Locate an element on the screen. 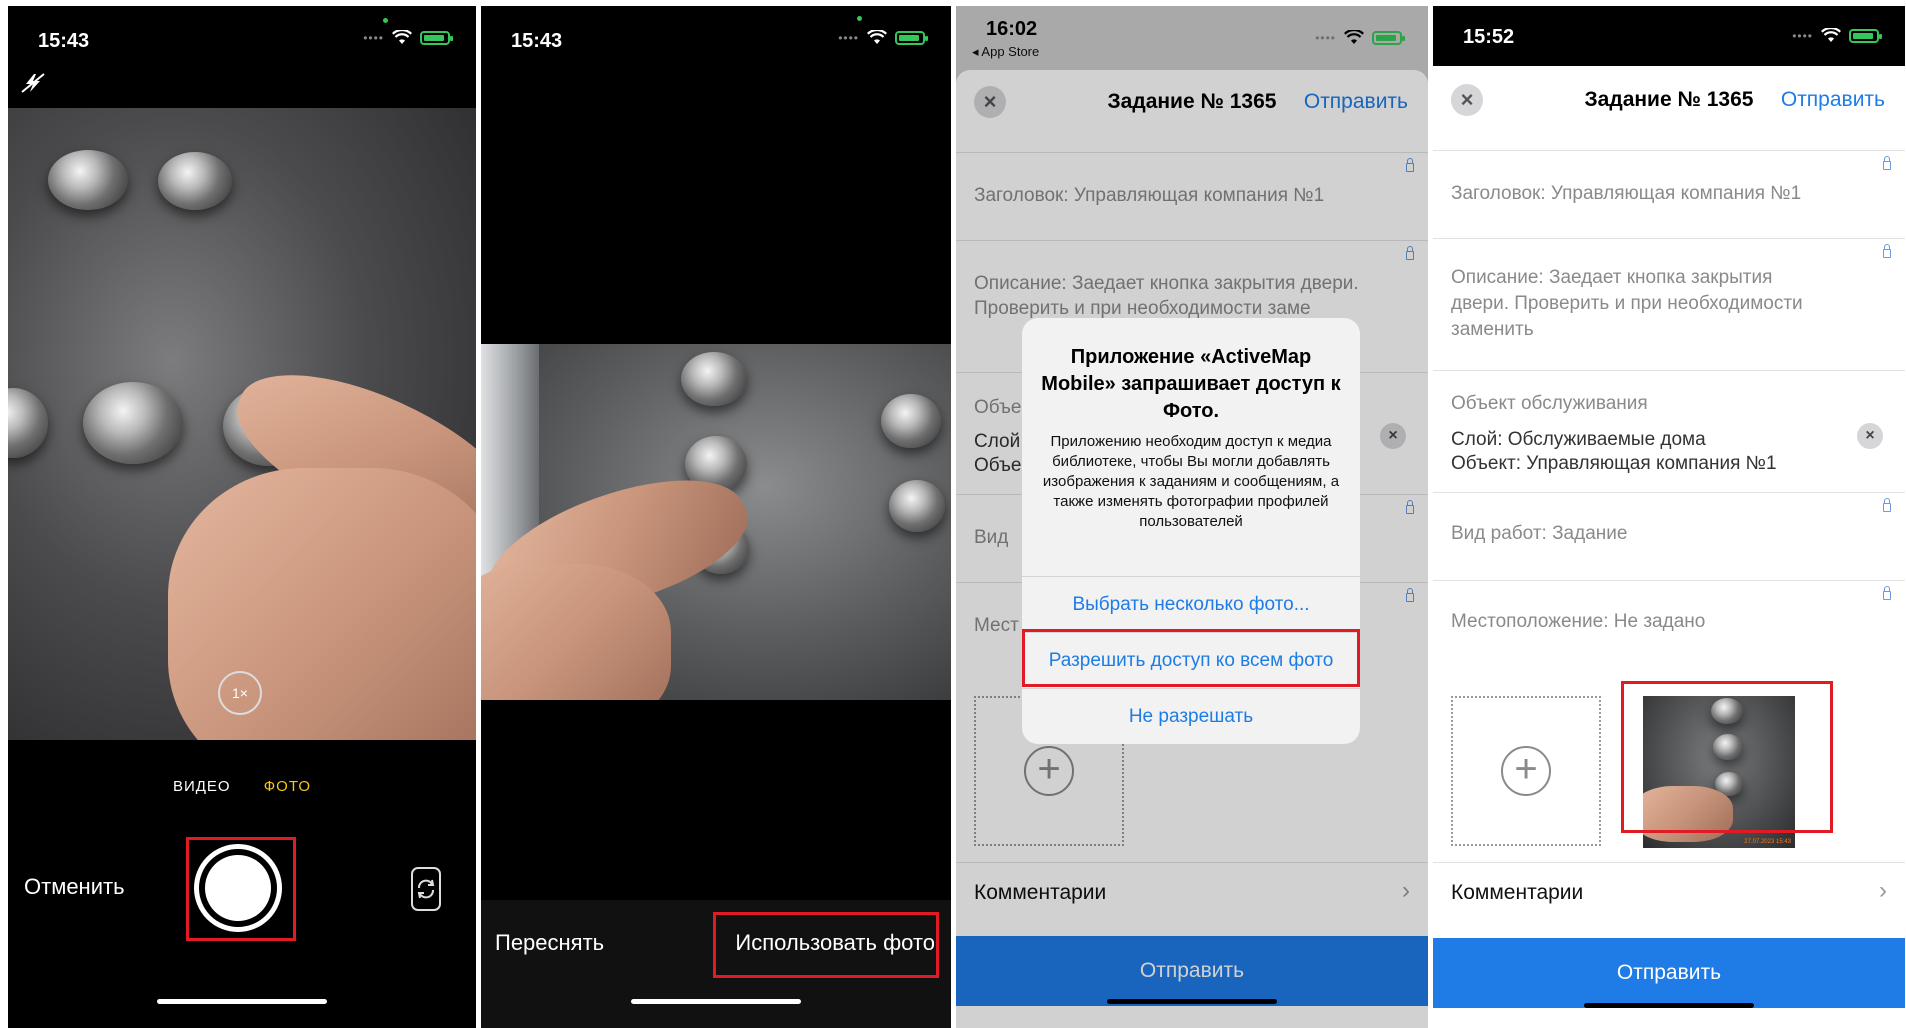 This screenshot has height=1028, width=1906. location-field: Местоположение: Не задано is located at coordinates (1669, 624).